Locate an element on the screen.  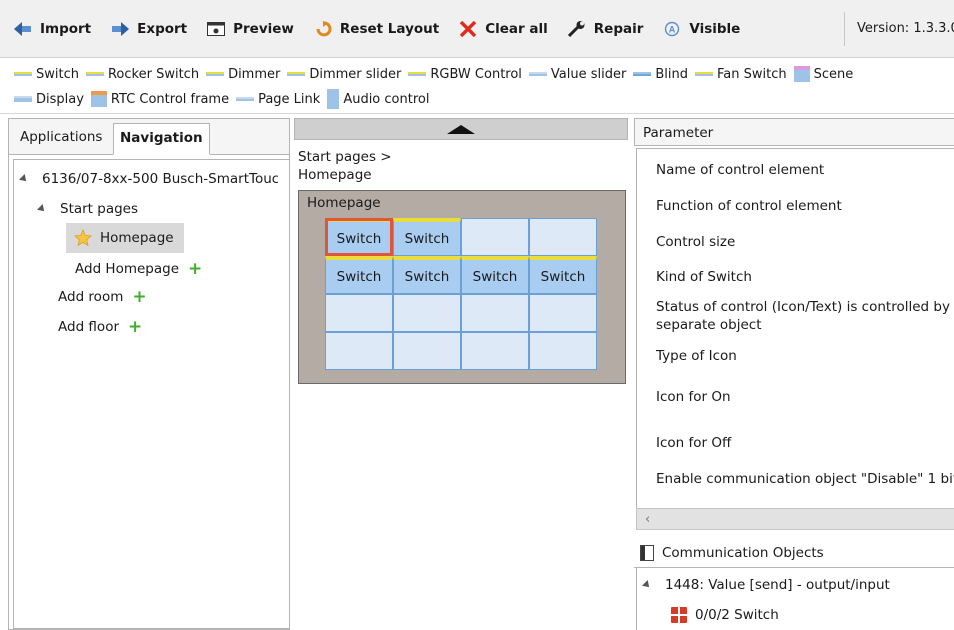
palette-item-scene: Scene is located at coordinates (823, 74).